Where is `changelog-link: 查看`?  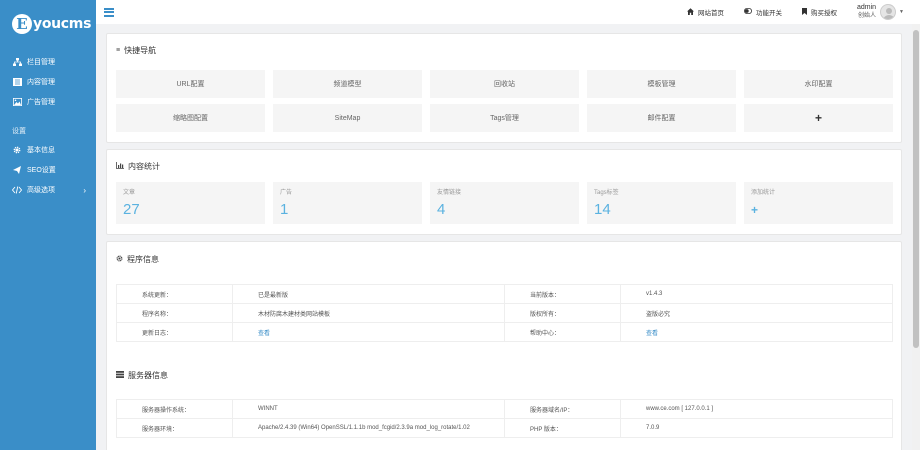
changelog-link: 查看 is located at coordinates (264, 334).